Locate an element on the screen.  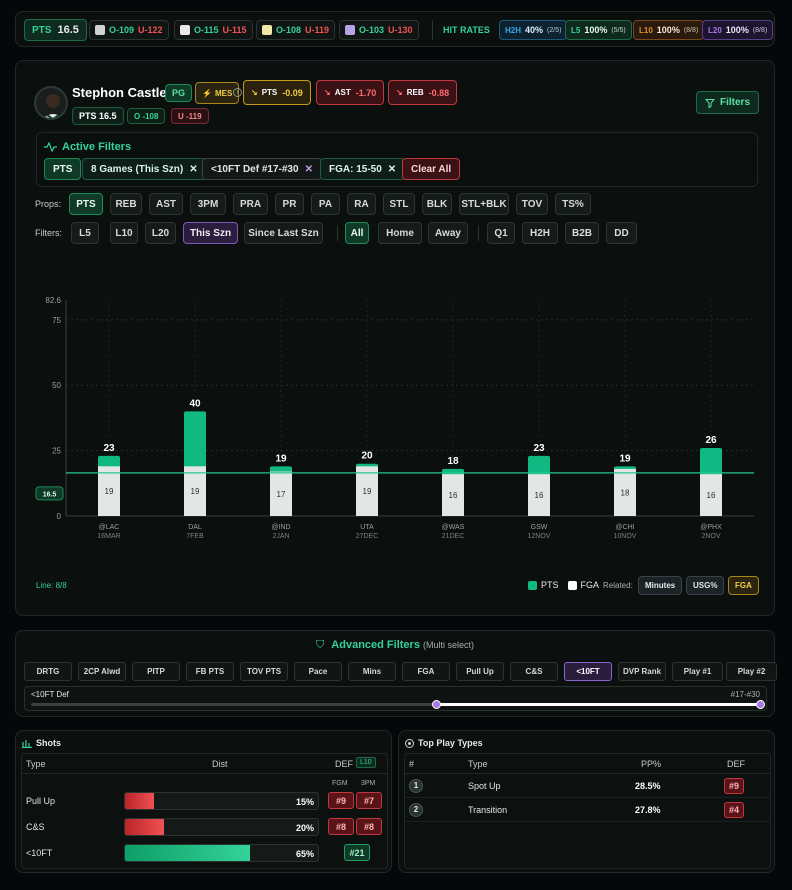
hit-rate-l10: L10 100% (8/8) is located at coordinates (669, 30).